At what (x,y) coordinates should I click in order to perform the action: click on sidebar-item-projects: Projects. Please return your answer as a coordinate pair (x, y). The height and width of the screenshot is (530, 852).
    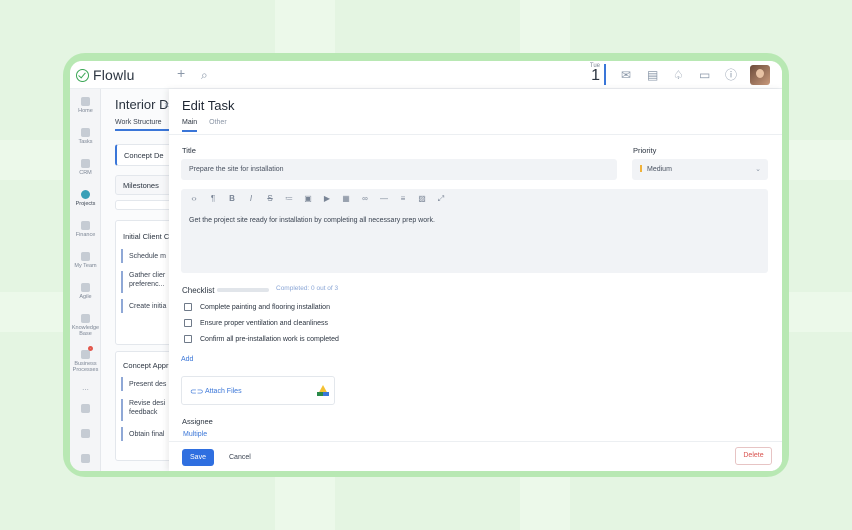
    Looking at the image, I should click on (85, 198).